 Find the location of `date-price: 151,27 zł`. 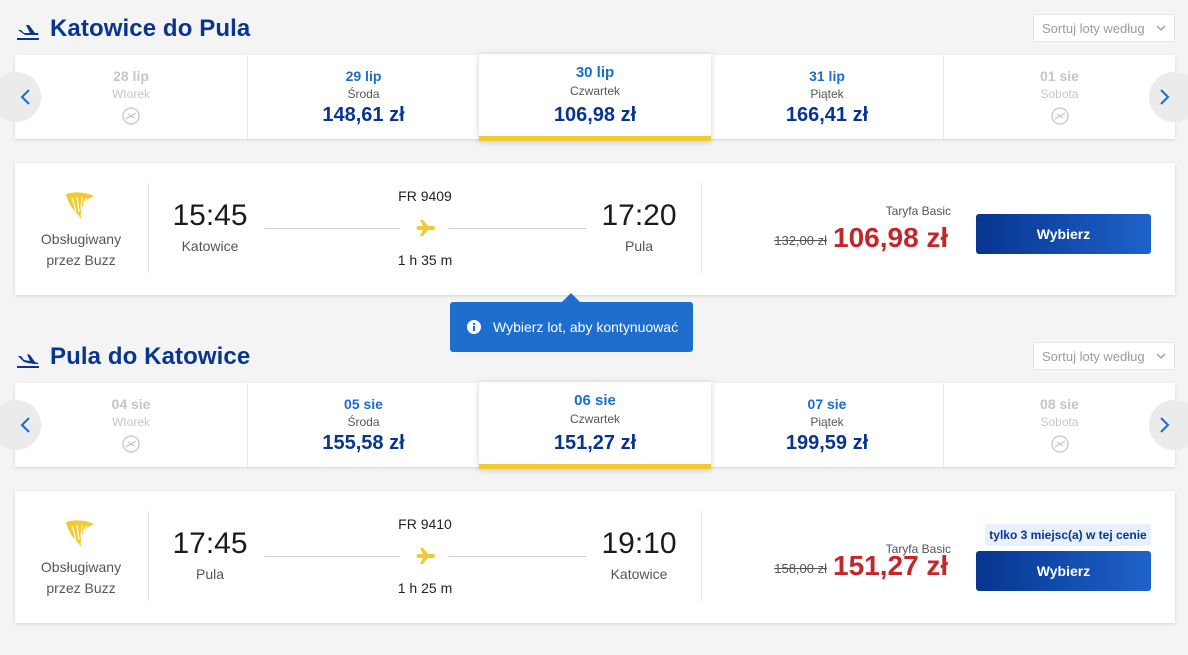

date-price: 151,27 zł is located at coordinates (595, 443).